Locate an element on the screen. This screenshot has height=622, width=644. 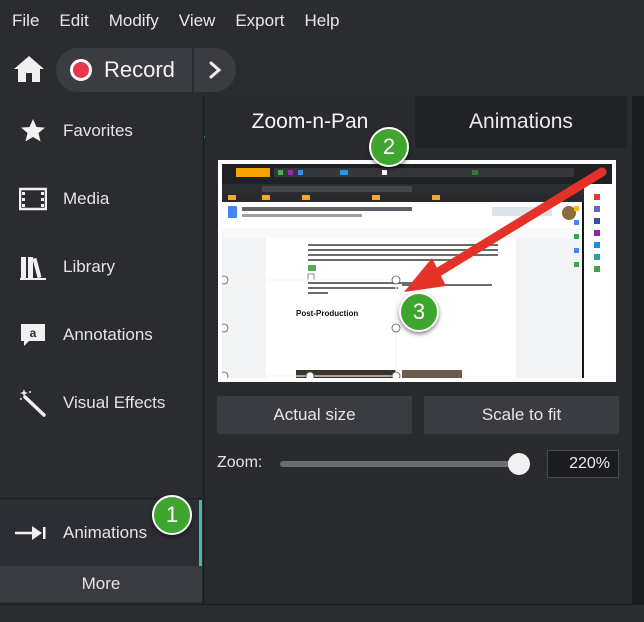
red-arrow-overlay is located at coordinates (505, 229).